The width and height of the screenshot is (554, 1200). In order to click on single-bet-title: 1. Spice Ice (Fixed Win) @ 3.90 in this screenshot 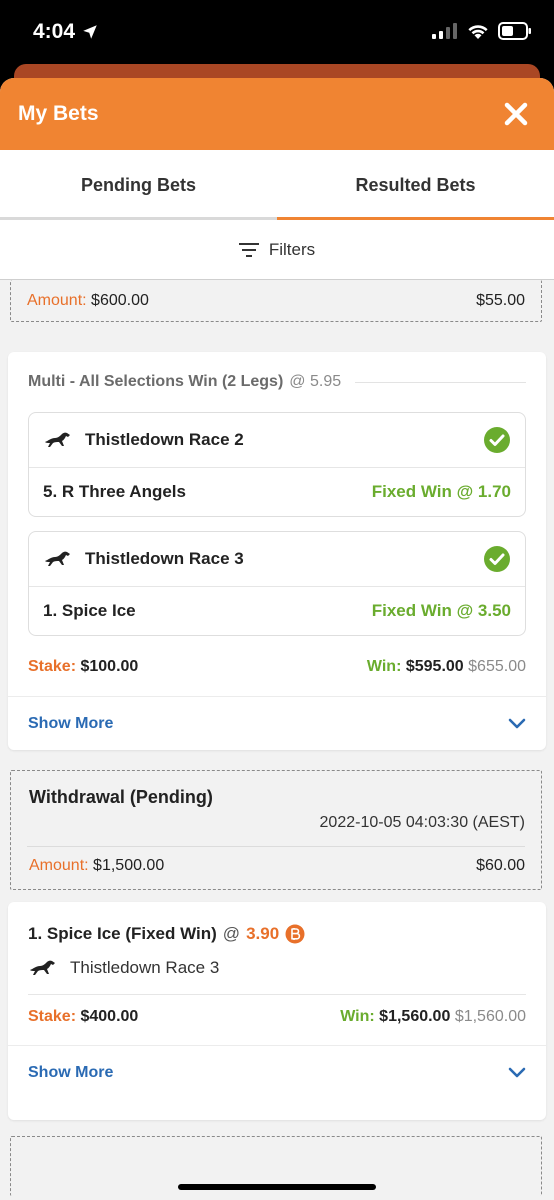, I will do `click(277, 923)`.